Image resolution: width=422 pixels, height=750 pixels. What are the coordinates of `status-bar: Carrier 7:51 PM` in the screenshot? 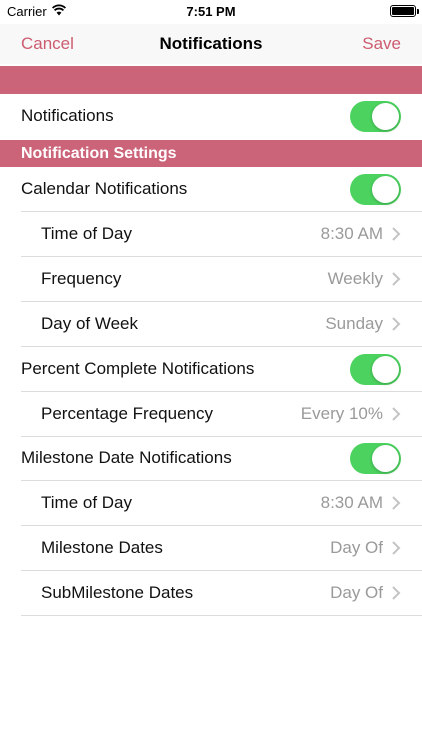 It's located at (211, 12).